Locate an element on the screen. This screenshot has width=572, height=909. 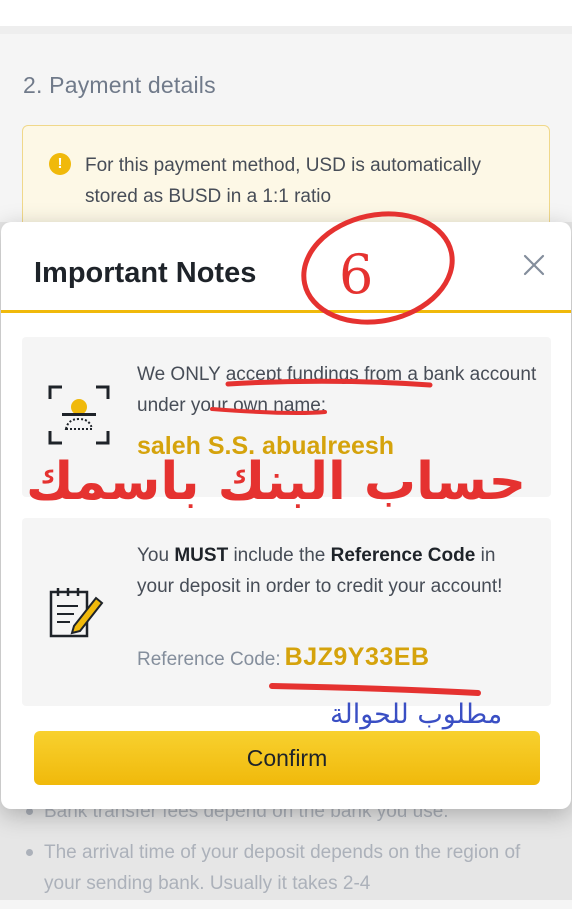
reference-code-emphasis: Reference Code is located at coordinates (403, 555).